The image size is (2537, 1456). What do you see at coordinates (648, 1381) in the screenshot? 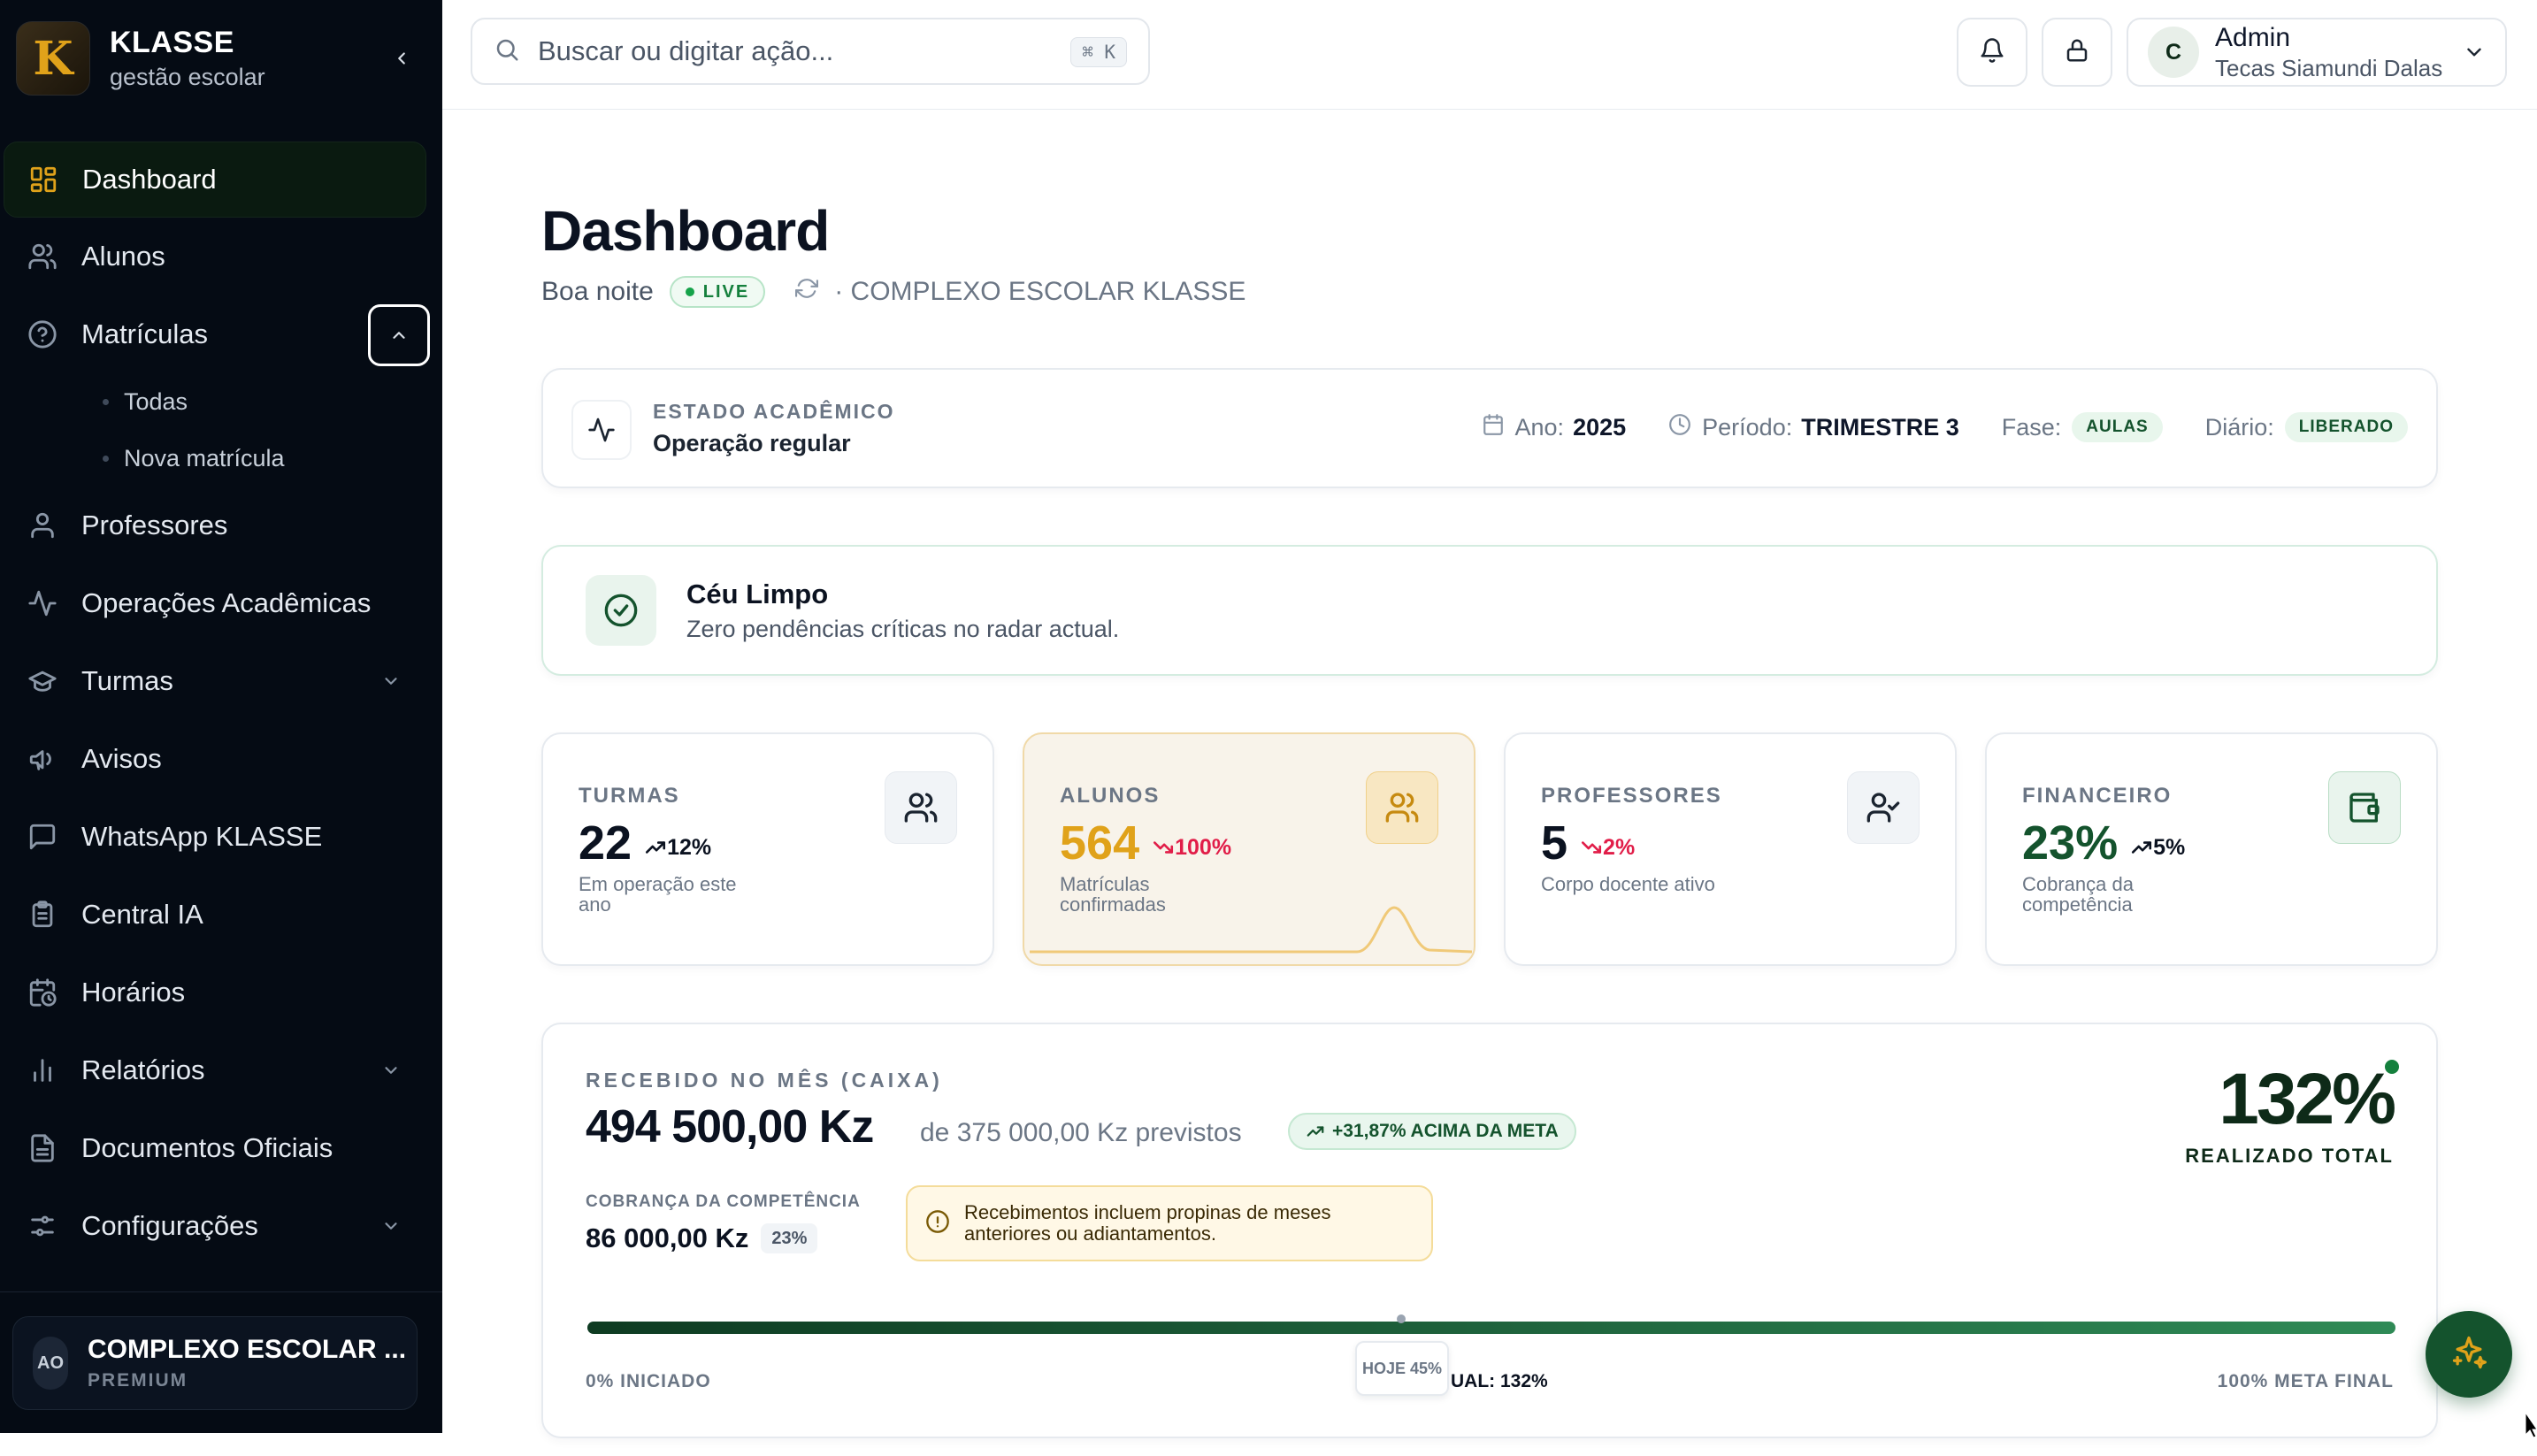
I see `progress-start-label: 0% INICIADO` at bounding box center [648, 1381].